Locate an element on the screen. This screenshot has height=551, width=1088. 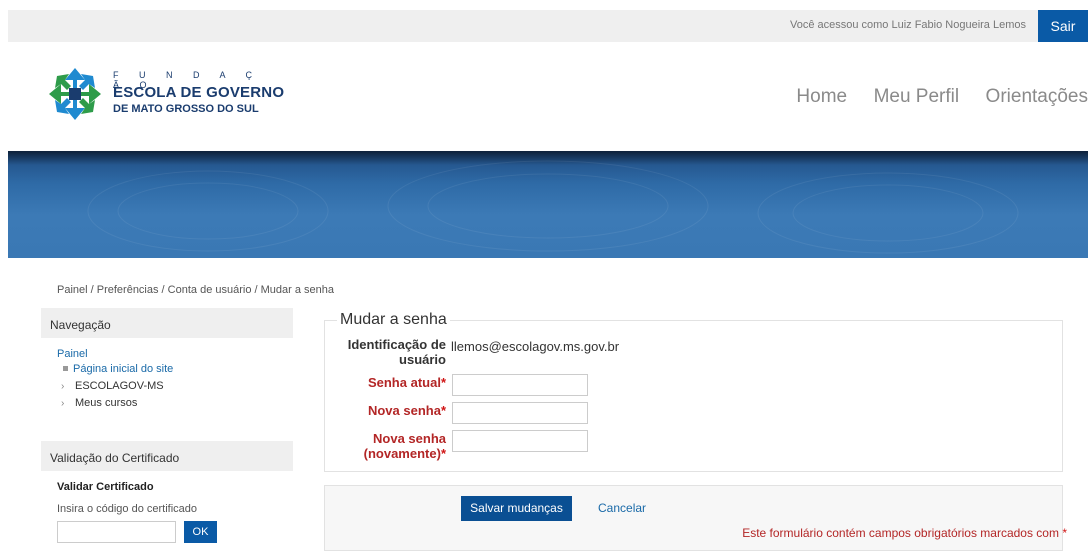
navigation-block-title: Navegação is located at coordinates (167, 323).